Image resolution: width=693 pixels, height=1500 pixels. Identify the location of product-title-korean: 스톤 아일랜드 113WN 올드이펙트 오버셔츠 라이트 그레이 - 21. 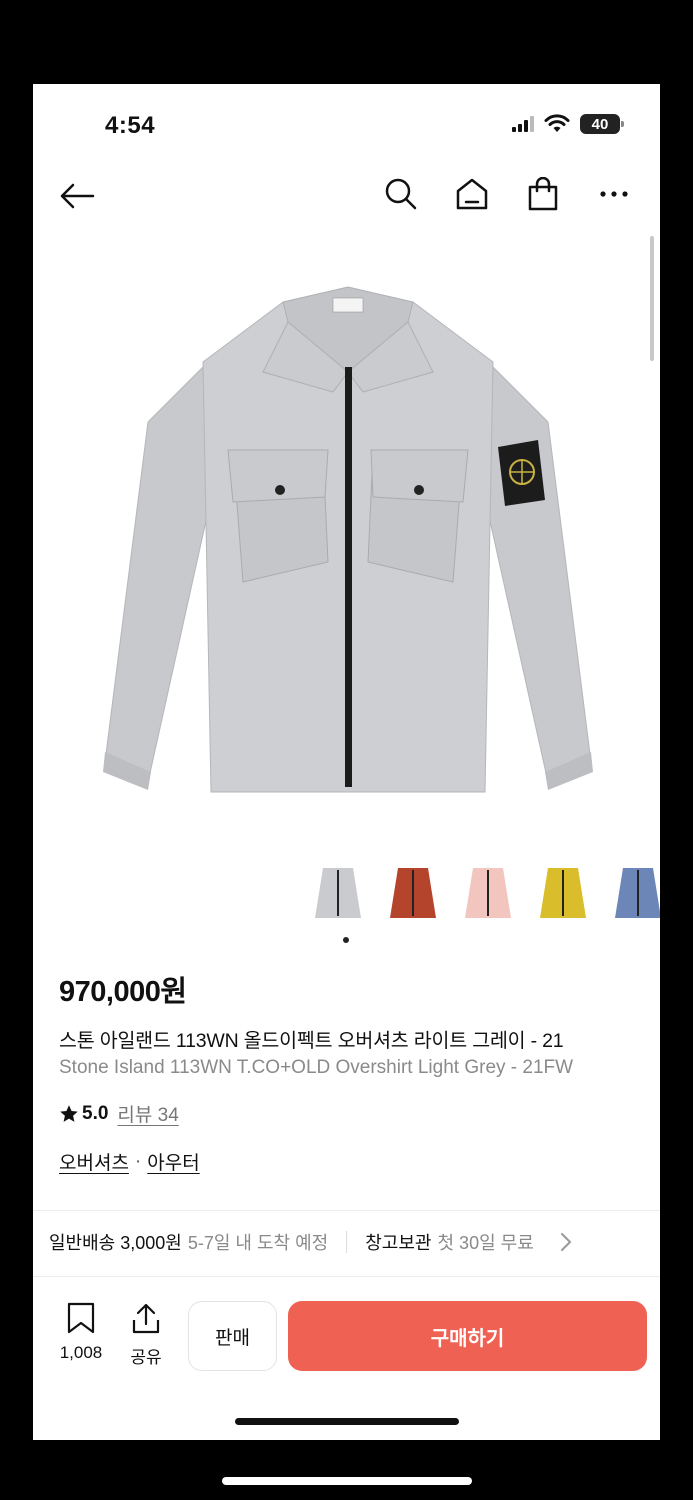
(311, 1041).